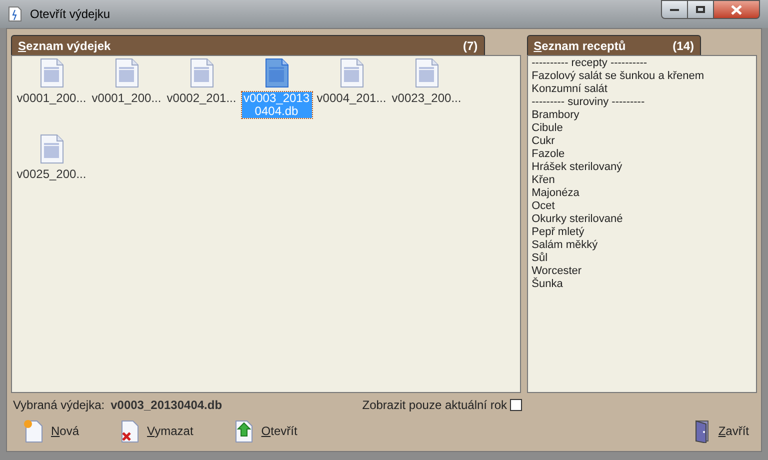 This screenshot has height=460, width=768. I want to click on checkbox-label: Zobrazit pouze aktuální rok, so click(434, 405).